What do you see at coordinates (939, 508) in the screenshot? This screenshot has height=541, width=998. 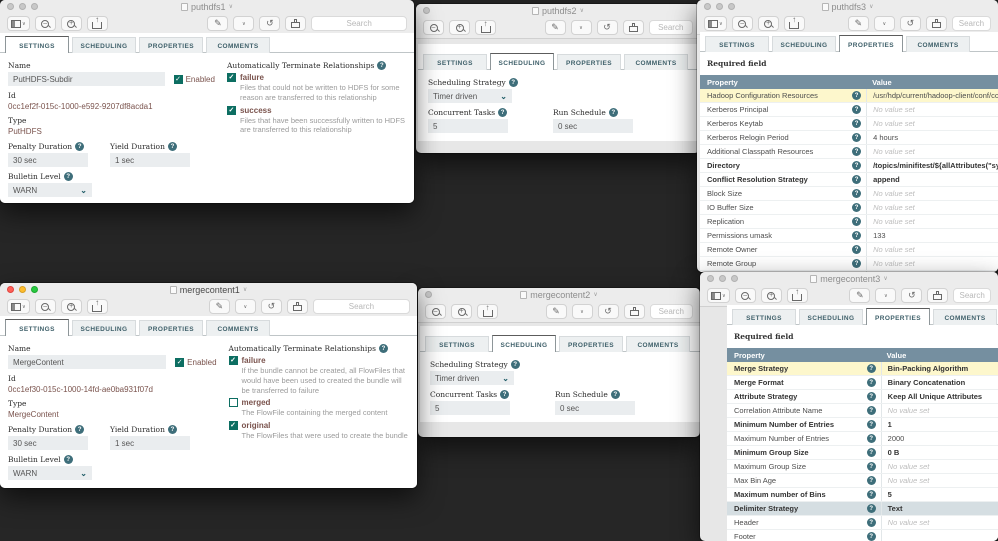 I see `property-value: Text` at bounding box center [939, 508].